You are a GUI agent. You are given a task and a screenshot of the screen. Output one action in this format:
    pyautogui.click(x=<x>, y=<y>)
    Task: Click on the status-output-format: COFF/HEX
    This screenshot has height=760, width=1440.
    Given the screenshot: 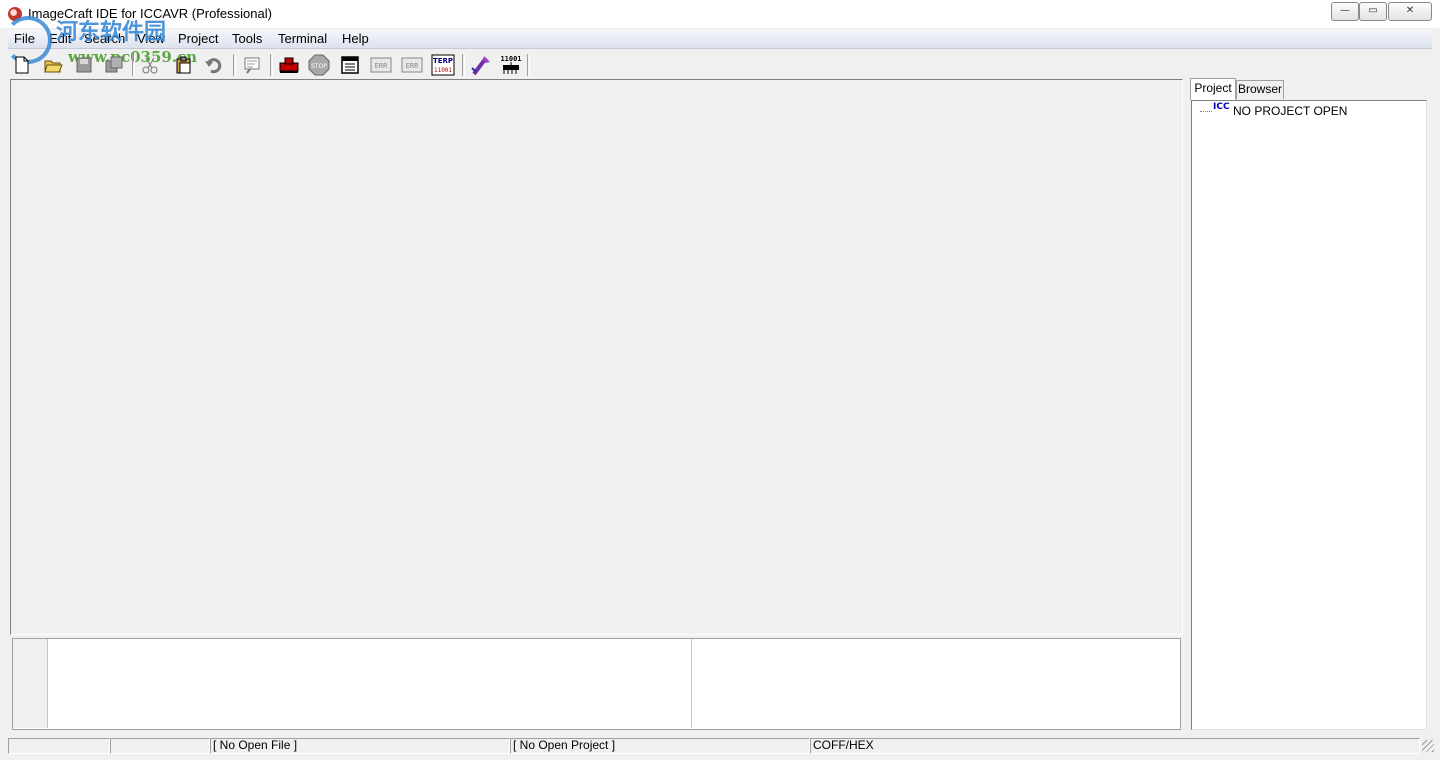 What is the action you would take?
    pyautogui.click(x=1115, y=746)
    